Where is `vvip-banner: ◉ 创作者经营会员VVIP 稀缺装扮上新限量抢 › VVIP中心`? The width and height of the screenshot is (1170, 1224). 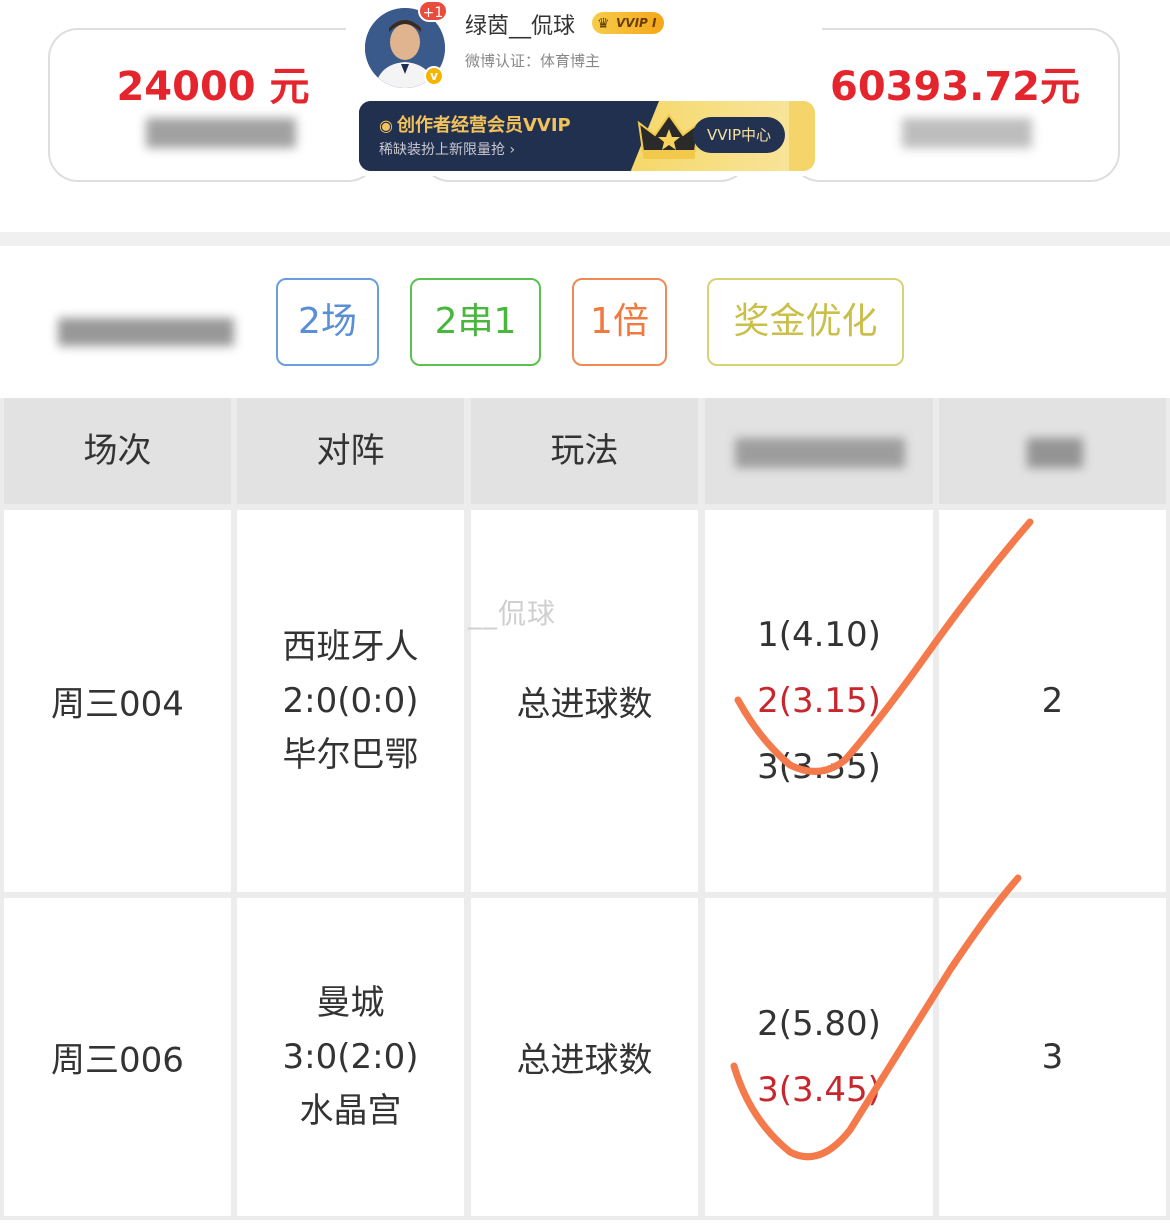
vvip-banner: ◉ 创作者经营会员VVIP 稀缺装扮上新限量抢 › VVIP中心 is located at coordinates (587, 136).